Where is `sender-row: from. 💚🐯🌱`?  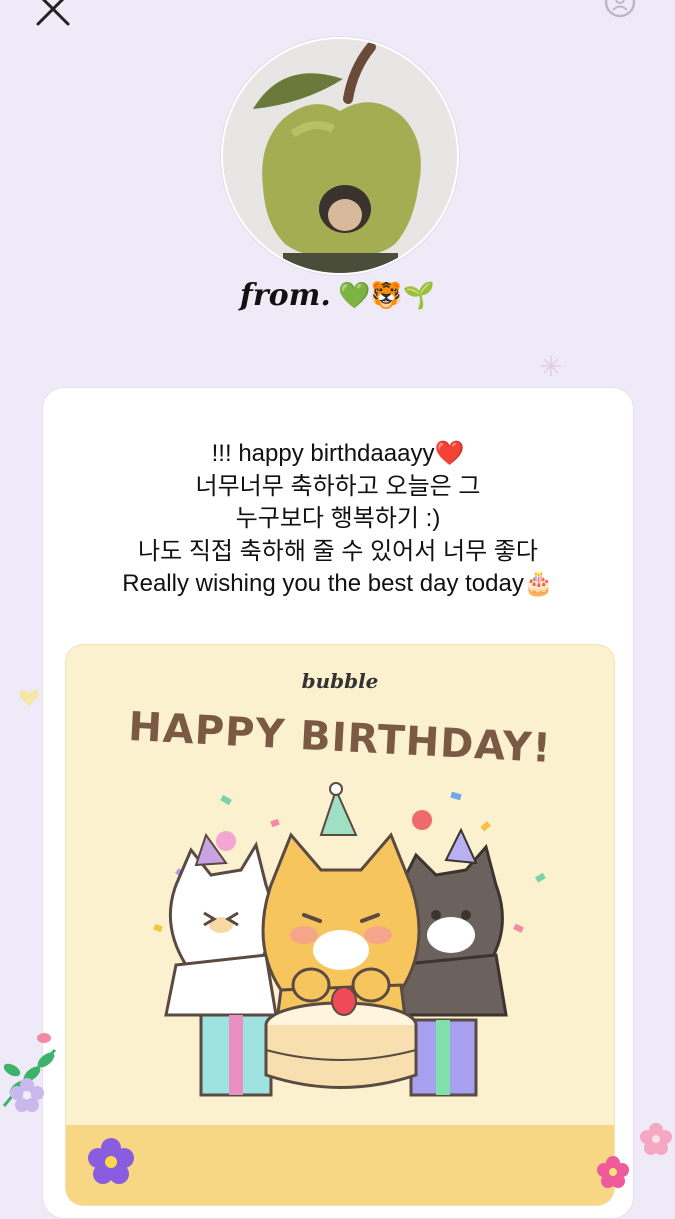 sender-row: from. 💚🐯🌱 is located at coordinates (337, 301).